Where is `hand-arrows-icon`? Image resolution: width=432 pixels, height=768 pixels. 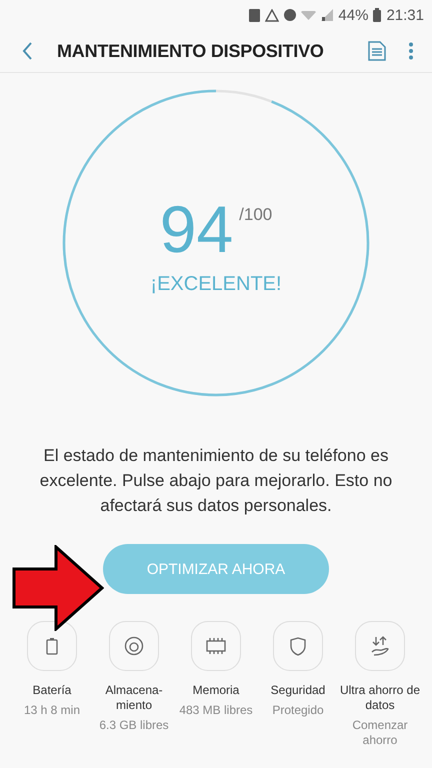
hand-arrows-icon is located at coordinates (380, 646).